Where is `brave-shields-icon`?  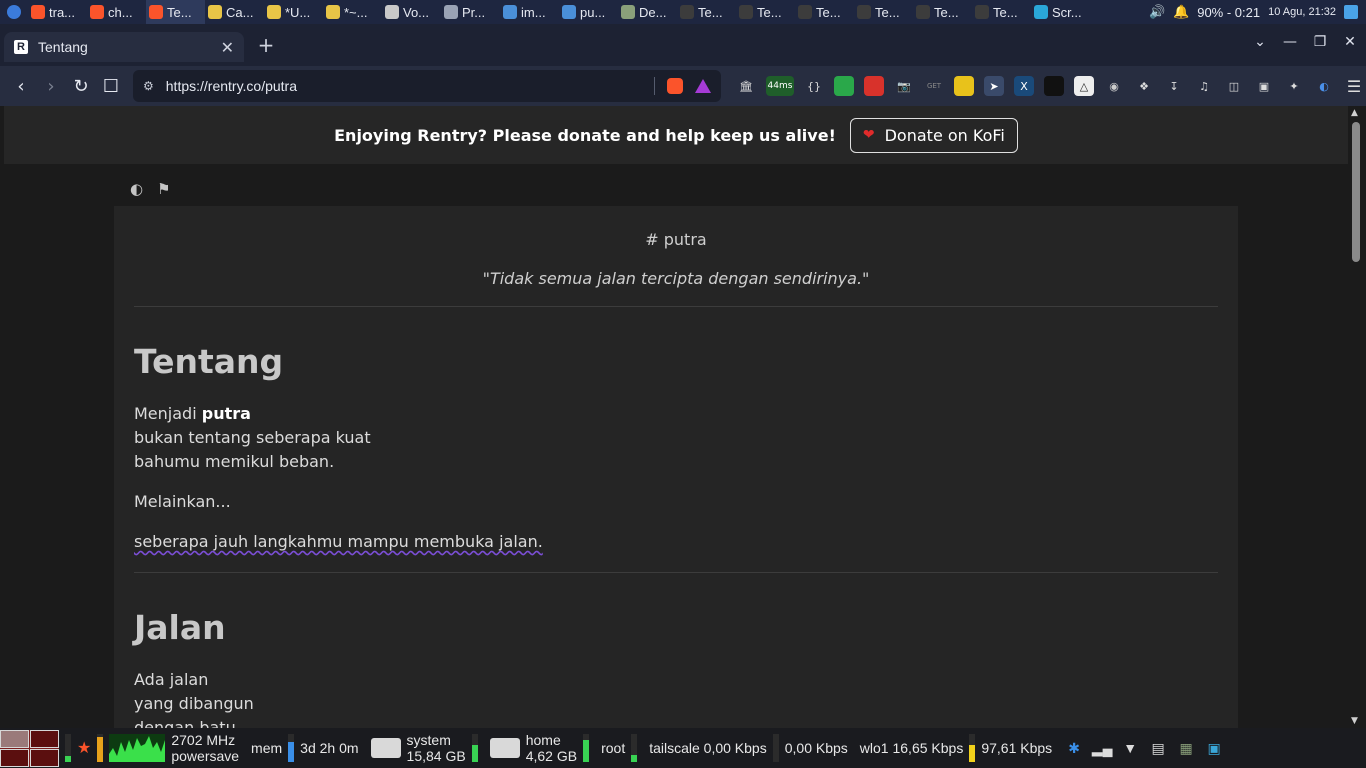 brave-shields-icon is located at coordinates (675, 86).